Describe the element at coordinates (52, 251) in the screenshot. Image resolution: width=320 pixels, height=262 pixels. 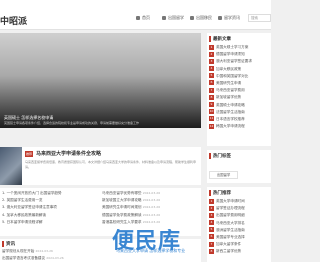
I see `list-item: 留学规划从现在开始 2024-03-26` at that location.